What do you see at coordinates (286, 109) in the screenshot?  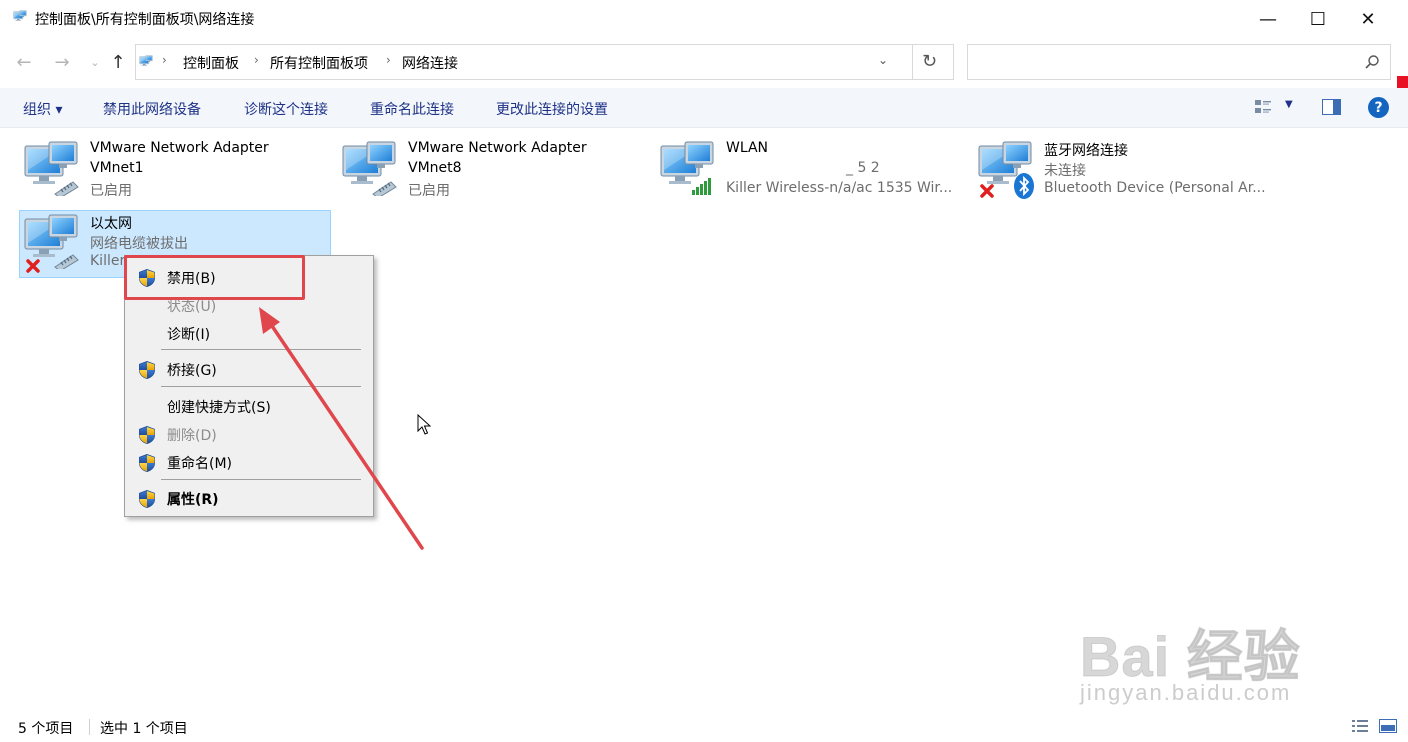 I see `diagnose-button: 诊断这个连接` at bounding box center [286, 109].